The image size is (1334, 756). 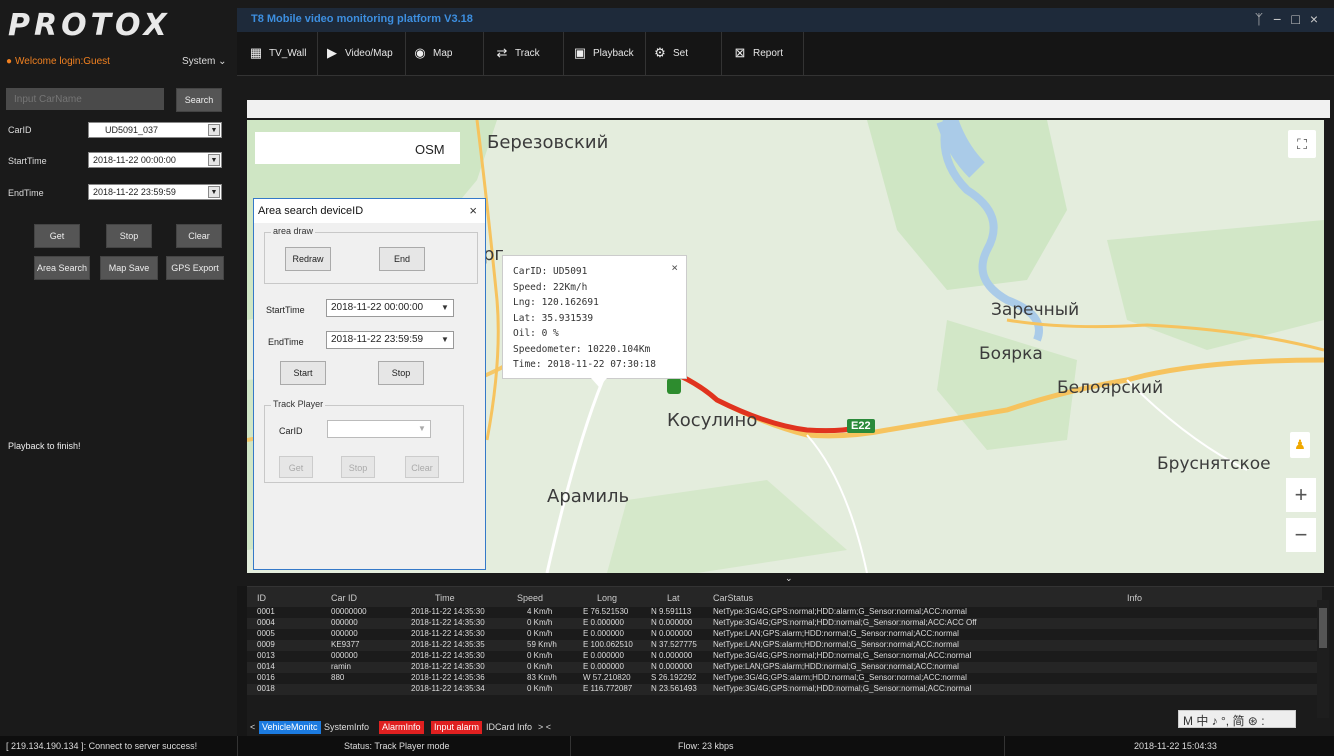 I want to click on col-speed: Speed, so click(x=530, y=598).